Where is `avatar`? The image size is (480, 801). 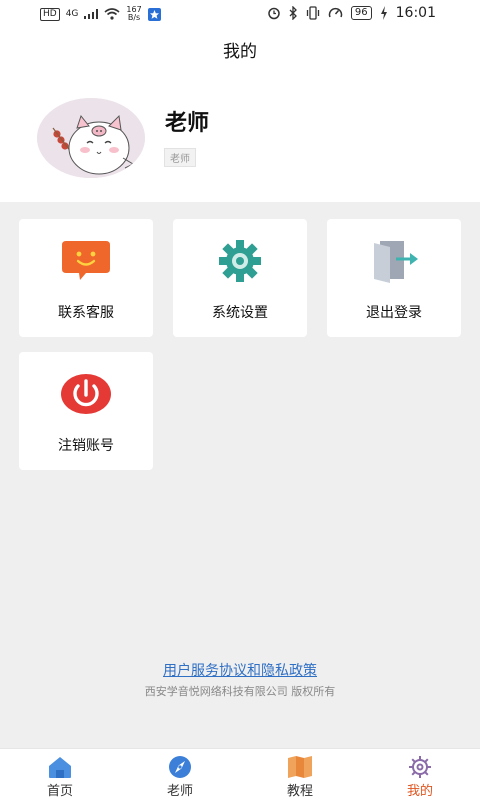 avatar is located at coordinates (91, 138).